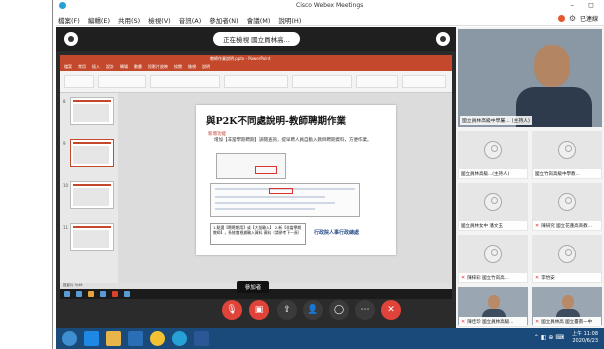 The width and height of the screenshot is (604, 349). I want to click on menu-help: 說明(H), so click(289, 20).